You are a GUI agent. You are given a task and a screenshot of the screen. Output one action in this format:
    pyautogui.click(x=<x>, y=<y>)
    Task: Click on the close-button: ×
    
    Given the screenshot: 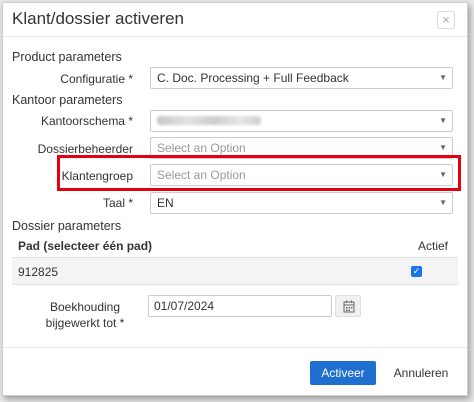 What is the action you would take?
    pyautogui.click(x=446, y=20)
    